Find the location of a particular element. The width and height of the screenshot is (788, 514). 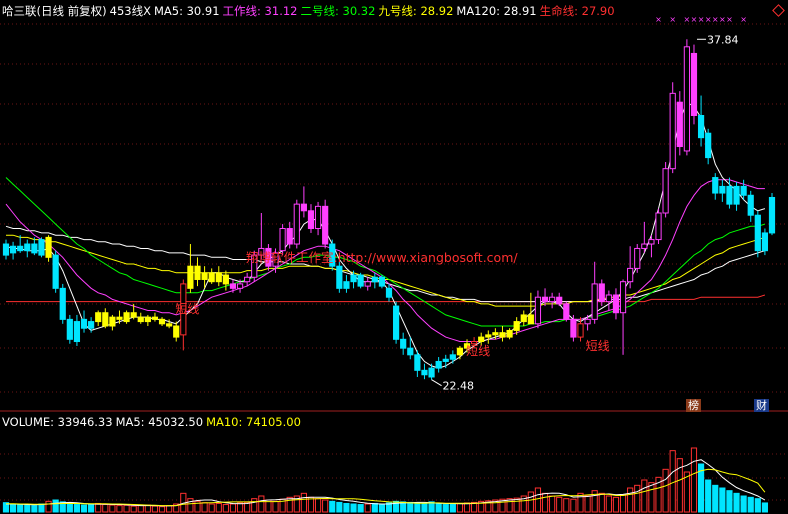

volume-value: VOLUME: 33946.33 is located at coordinates (57, 422).